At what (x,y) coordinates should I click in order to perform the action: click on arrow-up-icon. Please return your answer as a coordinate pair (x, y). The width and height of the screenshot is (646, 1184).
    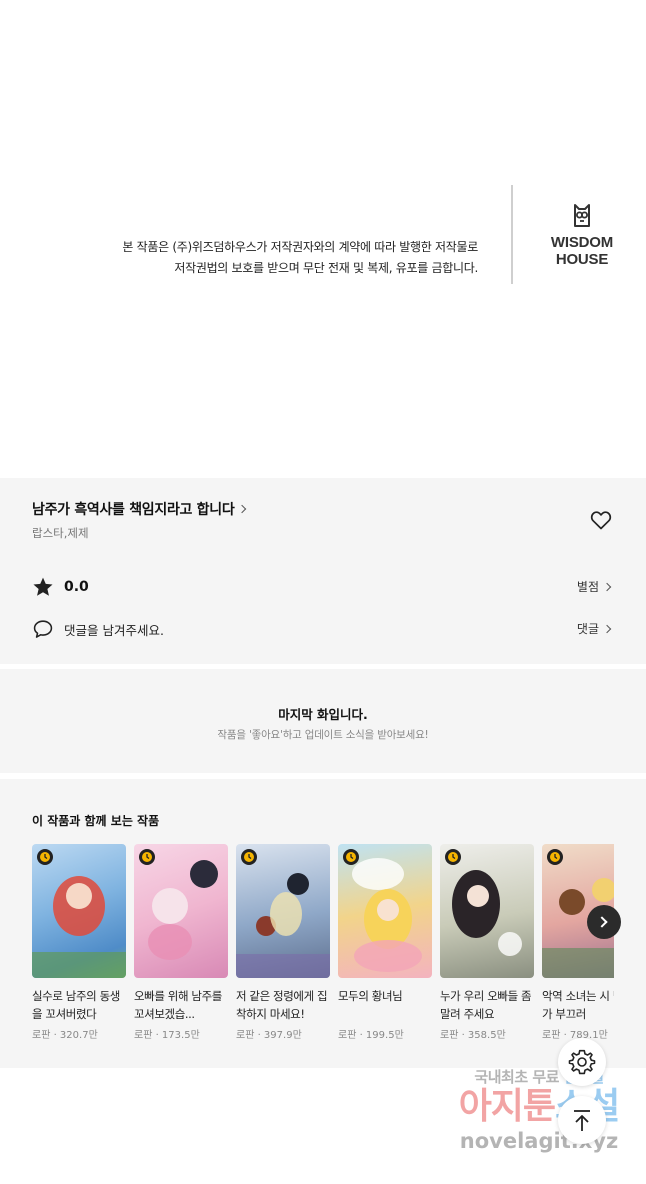
    Looking at the image, I should click on (582, 1120).